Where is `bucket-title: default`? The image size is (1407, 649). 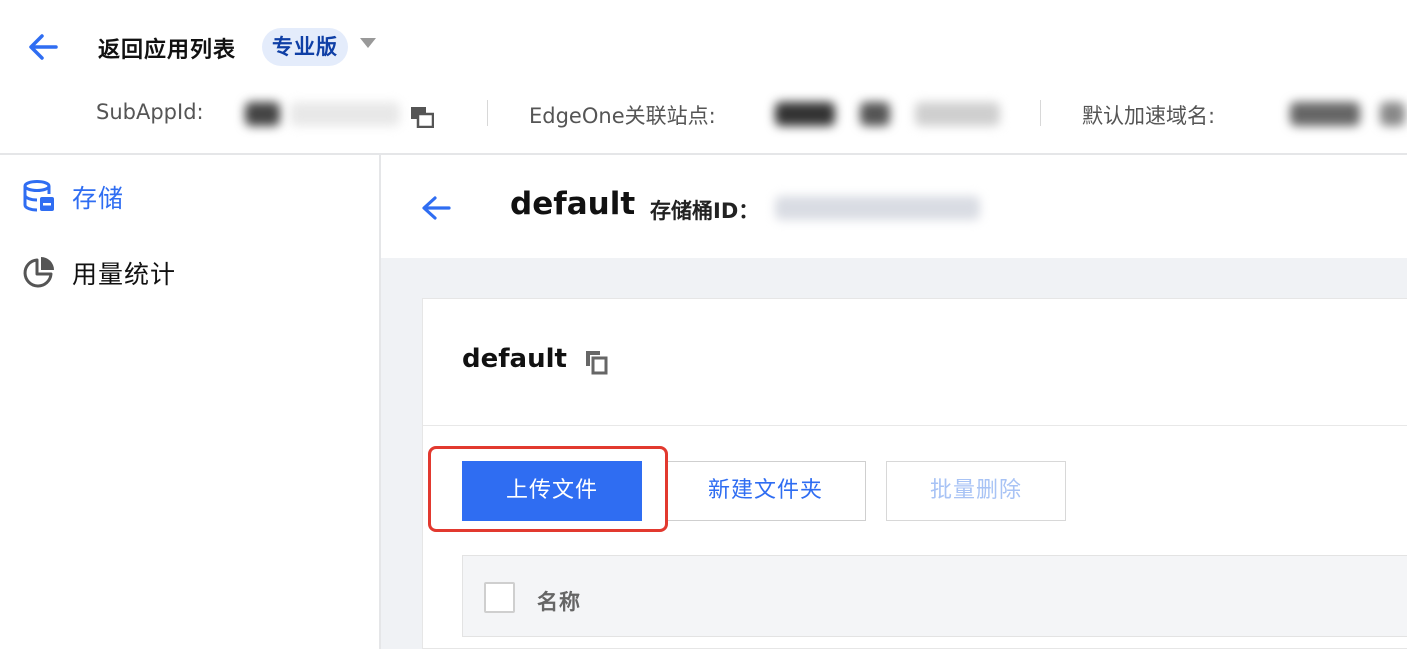 bucket-title: default is located at coordinates (573, 204).